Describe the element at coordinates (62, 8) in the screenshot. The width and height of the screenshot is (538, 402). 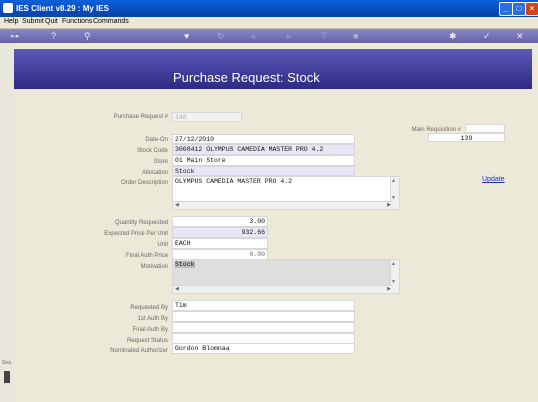
I see `window-title: IES Client v8.29 : My IES` at that location.